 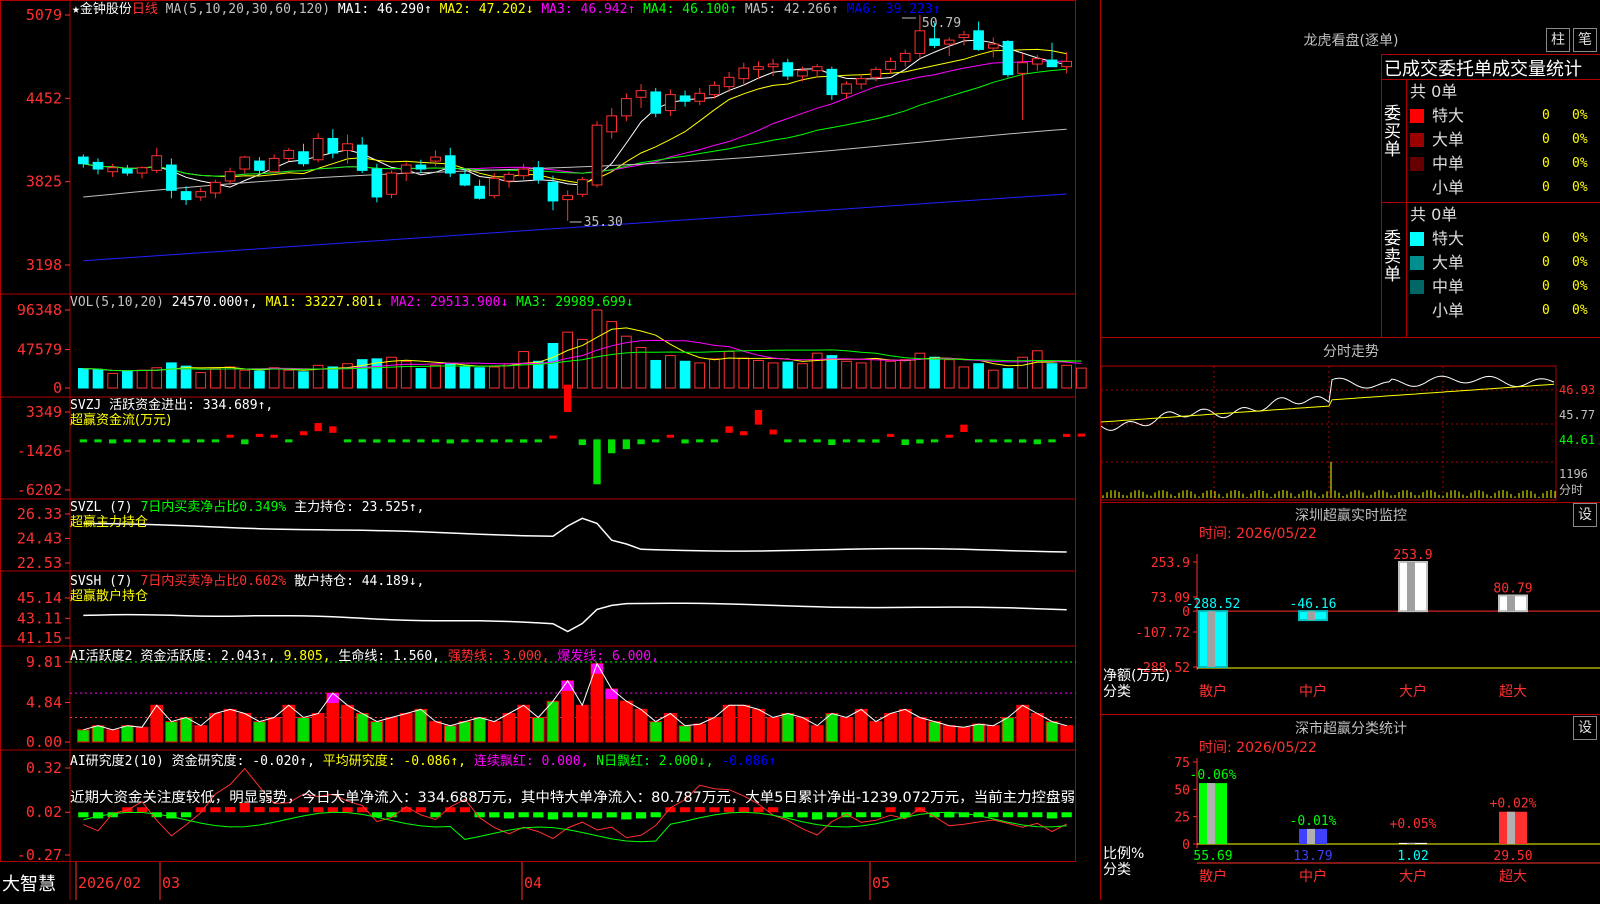 What do you see at coordinates (1546, 163) in the screenshot?
I see `buy-order-count: 0` at bounding box center [1546, 163].